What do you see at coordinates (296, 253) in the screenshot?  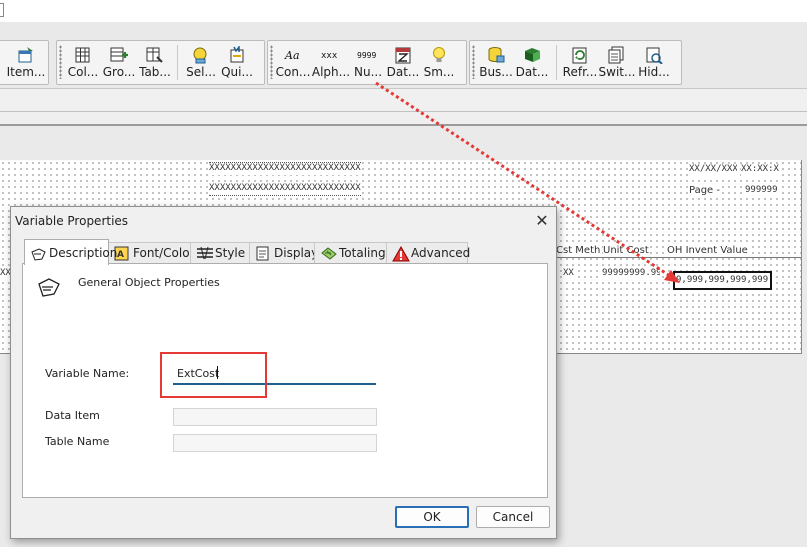 I see `tab-label: Display` at bounding box center [296, 253].